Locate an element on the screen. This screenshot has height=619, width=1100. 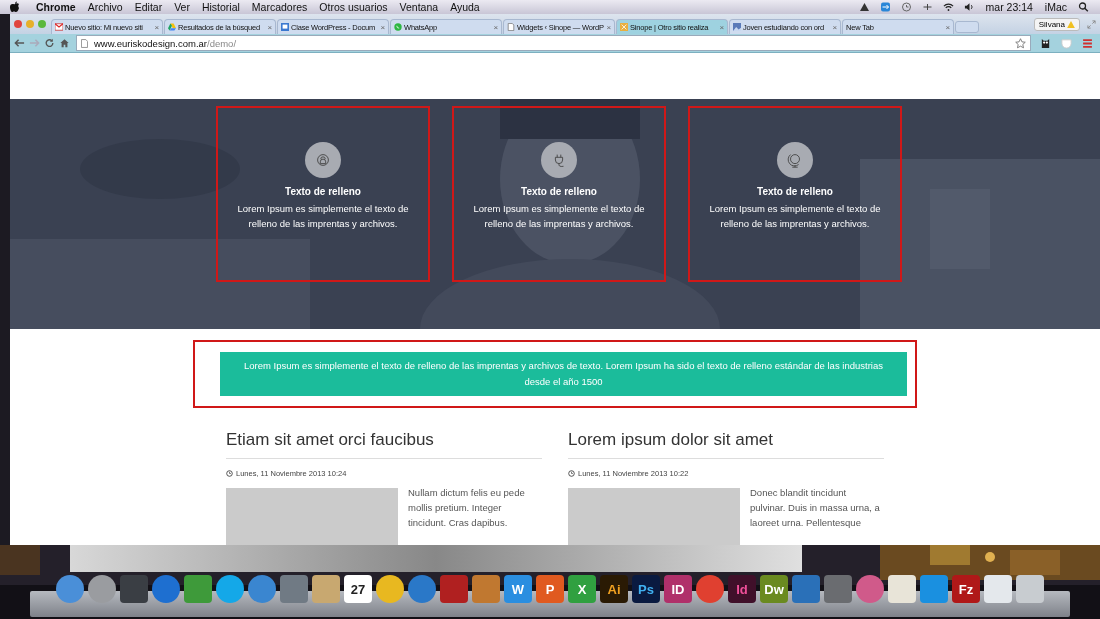
banner-text: Lorem Ipsum es simplemente el texto de relleno de las imprentas y archivos de texto. Lorem Ipsum ha sido el texto de relleno estándar de las industrias desde el año 1500 is located at coordinates (563, 374).